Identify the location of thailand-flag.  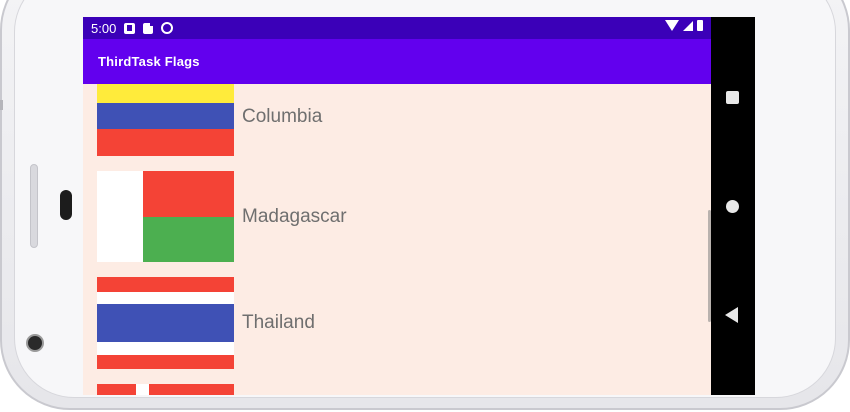
(165, 323).